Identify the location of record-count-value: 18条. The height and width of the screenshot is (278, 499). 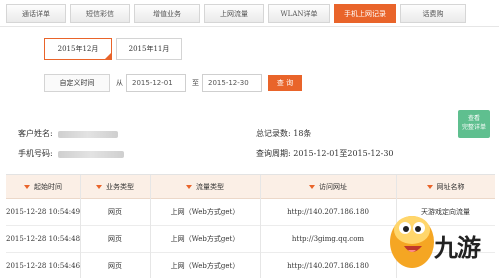
(302, 133).